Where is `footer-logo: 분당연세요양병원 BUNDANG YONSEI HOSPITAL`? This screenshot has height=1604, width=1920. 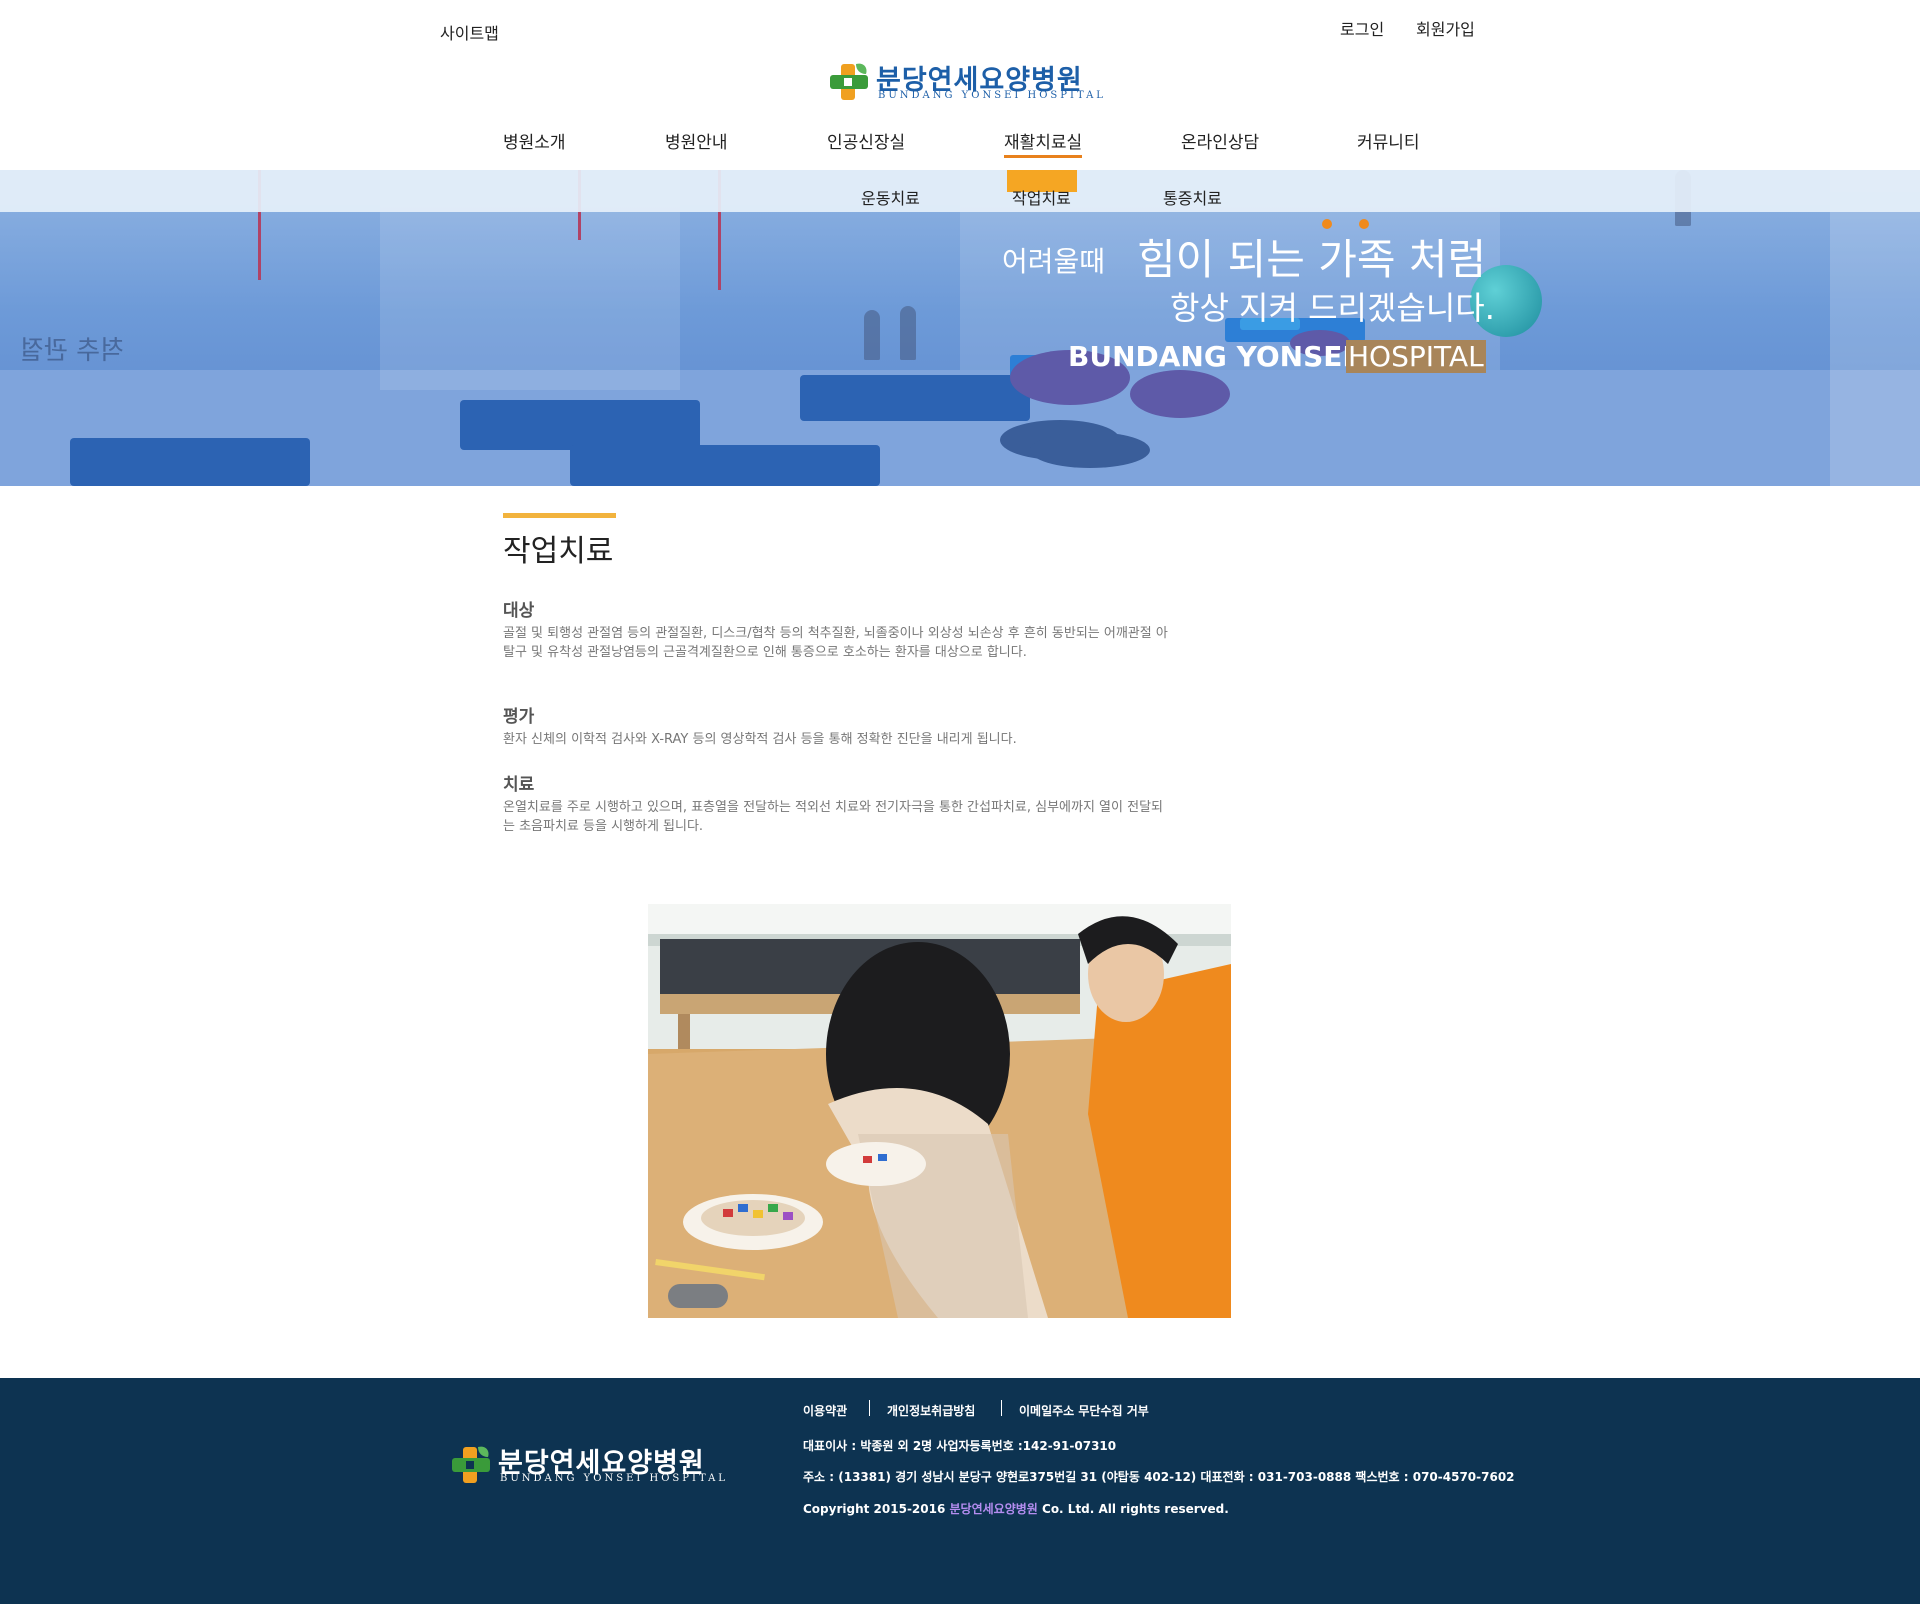 footer-logo: 분당연세요양병원 BUNDANG YONSEI HOSPITAL is located at coordinates (587, 1464).